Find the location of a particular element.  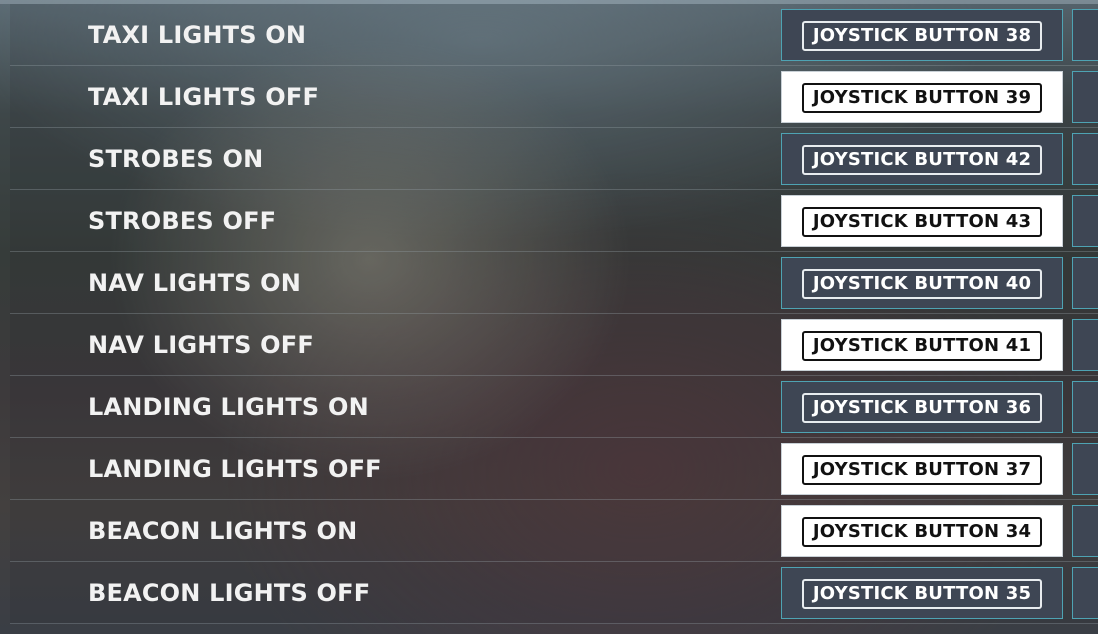

action-label: NAV LIGHTS OFF is located at coordinates (201, 345).